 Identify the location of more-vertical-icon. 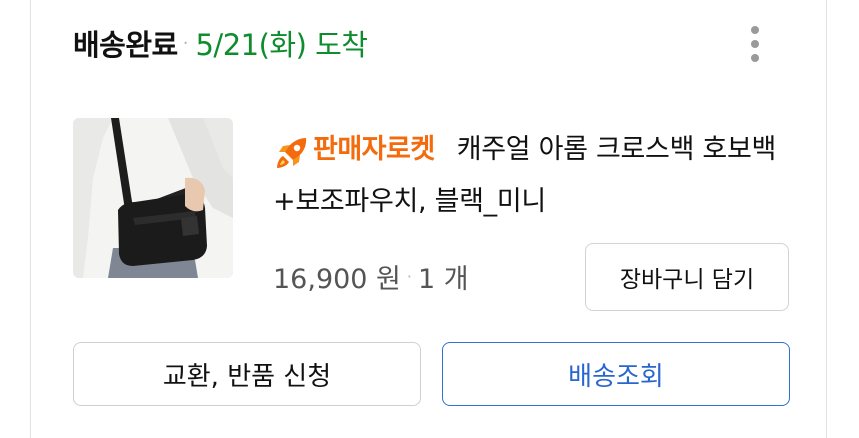
(755, 44).